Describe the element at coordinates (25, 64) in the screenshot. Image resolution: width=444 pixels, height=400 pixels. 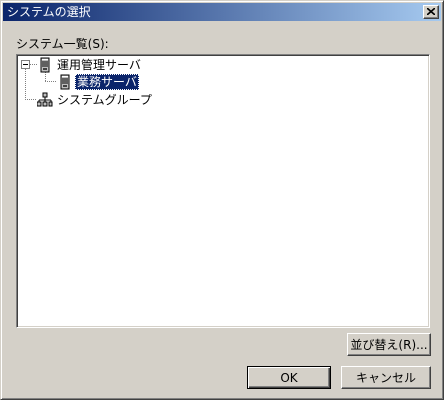
I see `tree-collapse-toggle` at that location.